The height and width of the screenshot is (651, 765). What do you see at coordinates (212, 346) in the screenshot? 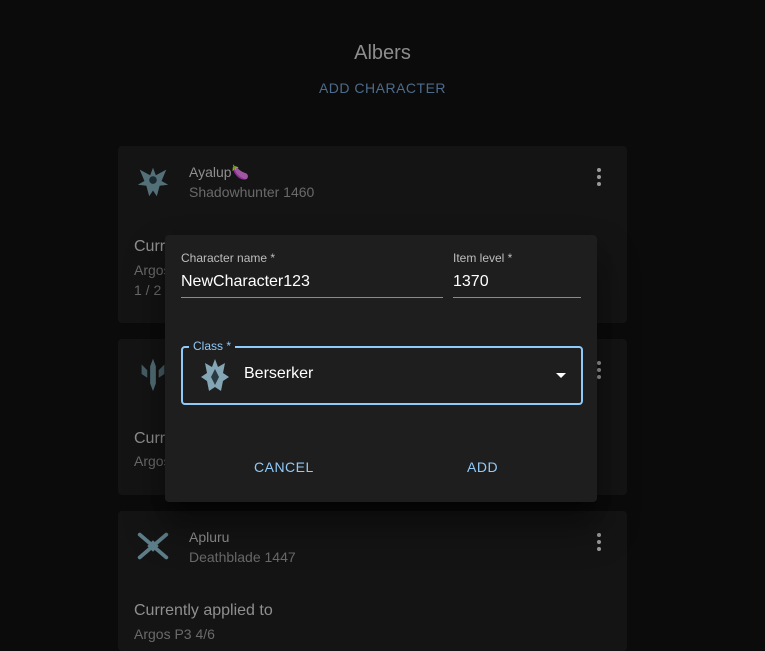
I see `class-select-label: Class *` at bounding box center [212, 346].